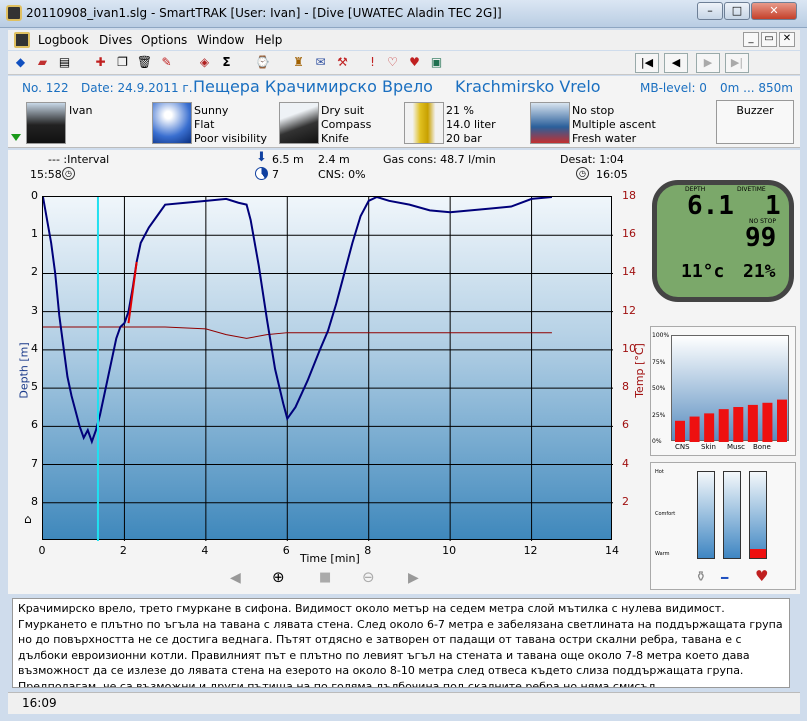 This screenshot has width=807, height=721. What do you see at coordinates (710, 206) in the screenshot?
I see `lcd-depth: 6.1` at bounding box center [710, 206].